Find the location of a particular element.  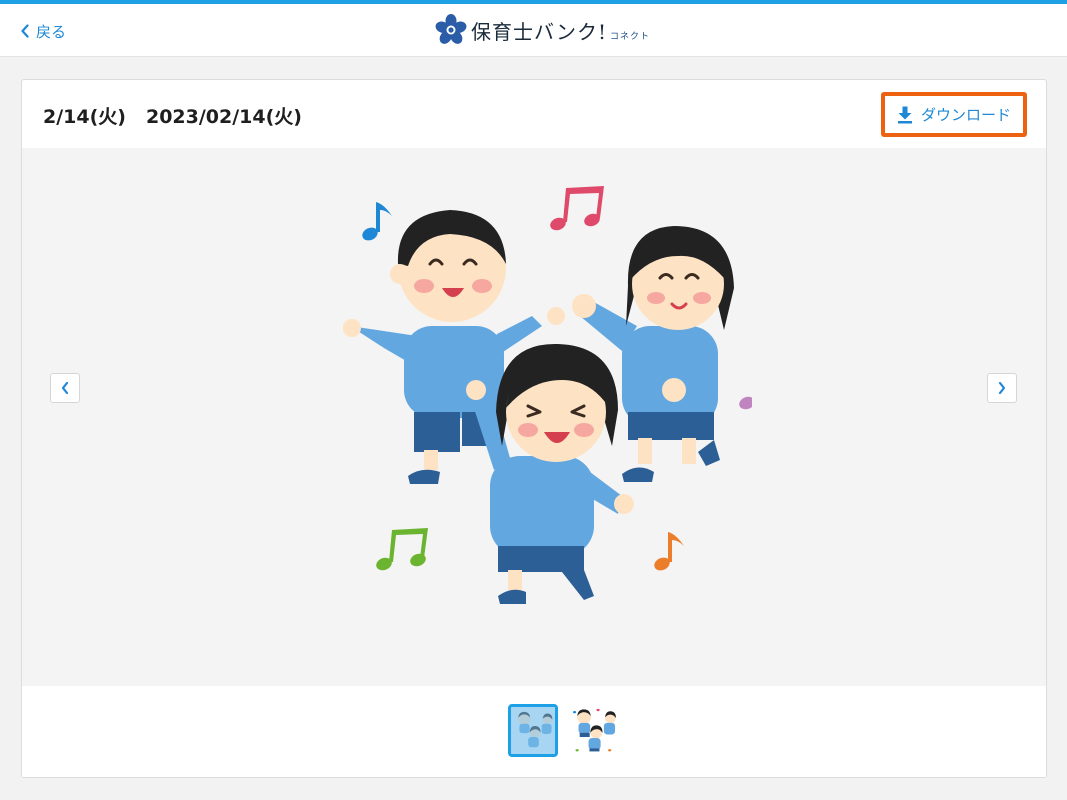

logo-subtext: コネクト is located at coordinates (630, 36).